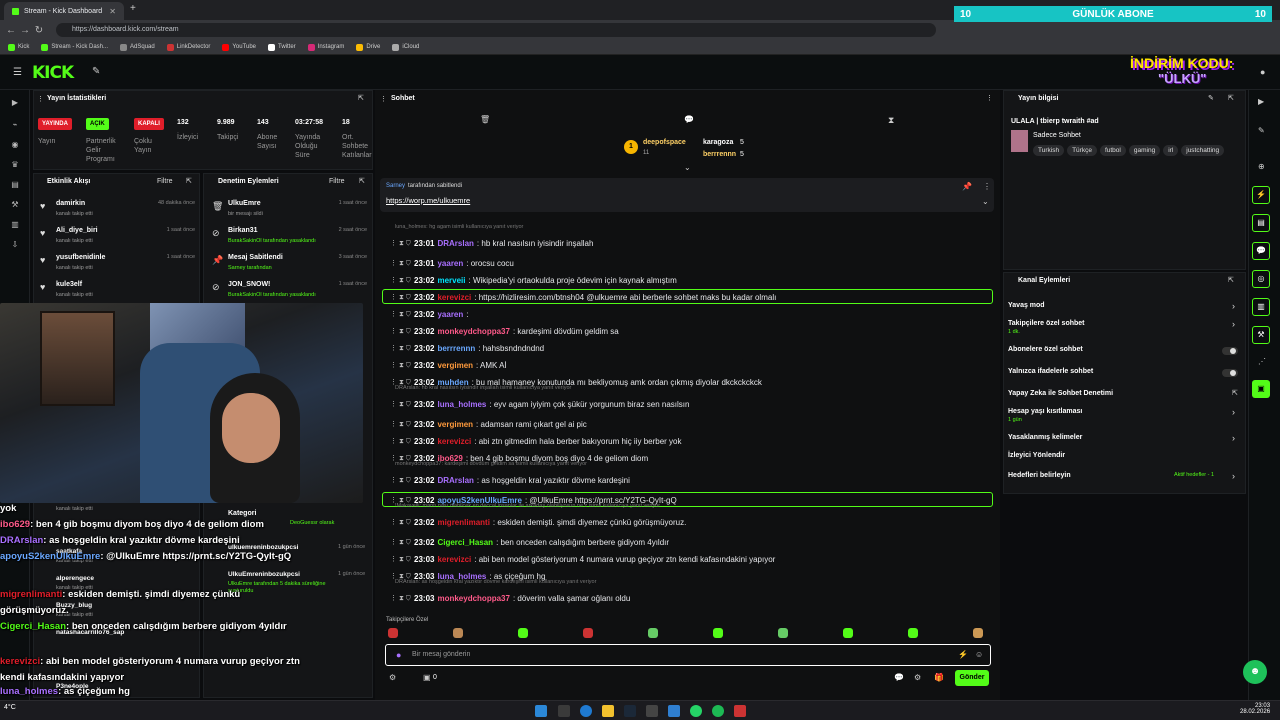  I want to click on tag: gaming, so click(1144, 150).